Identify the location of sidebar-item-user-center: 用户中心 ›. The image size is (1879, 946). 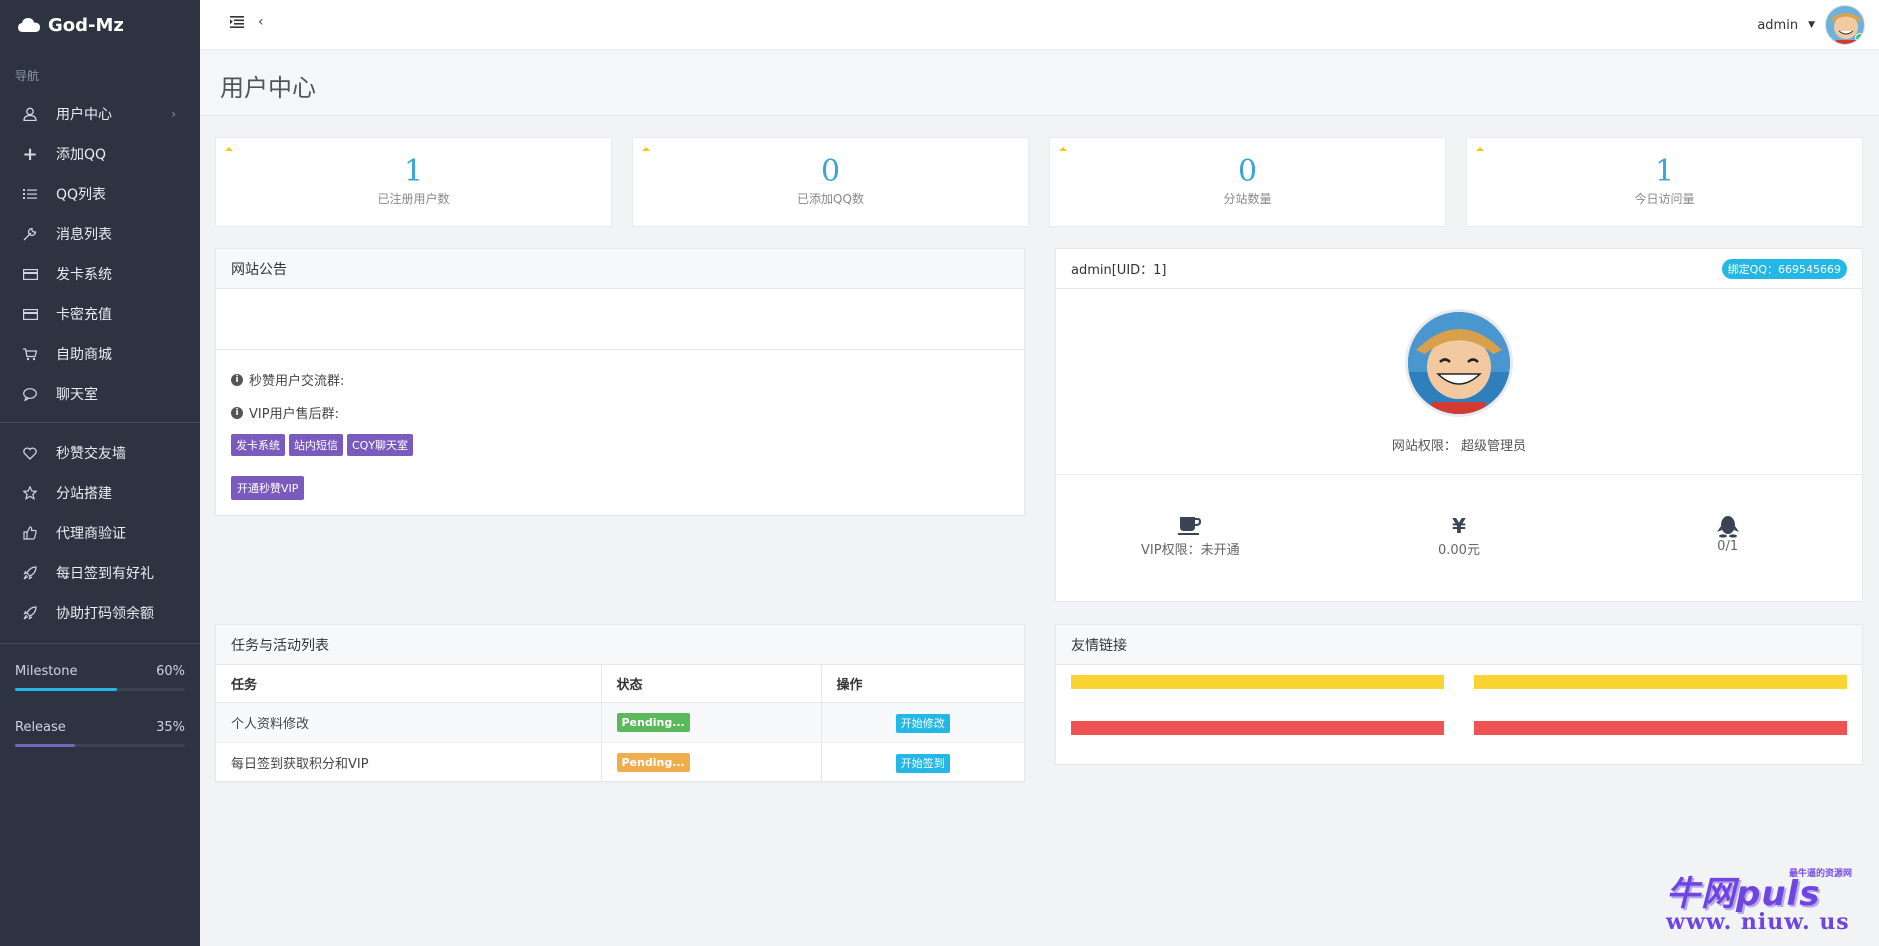
(100, 114).